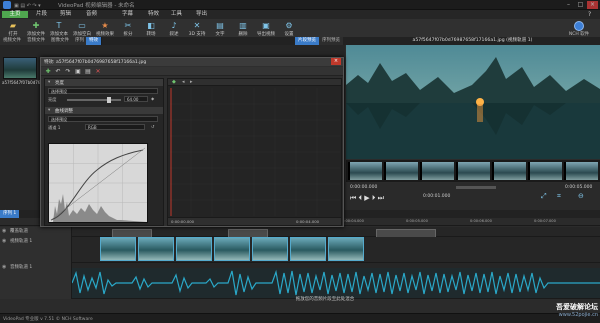 The width and height of the screenshot is (600, 323). What do you see at coordinates (59, 25) in the screenshot?
I see `add-text-icon: T` at bounding box center [59, 25].